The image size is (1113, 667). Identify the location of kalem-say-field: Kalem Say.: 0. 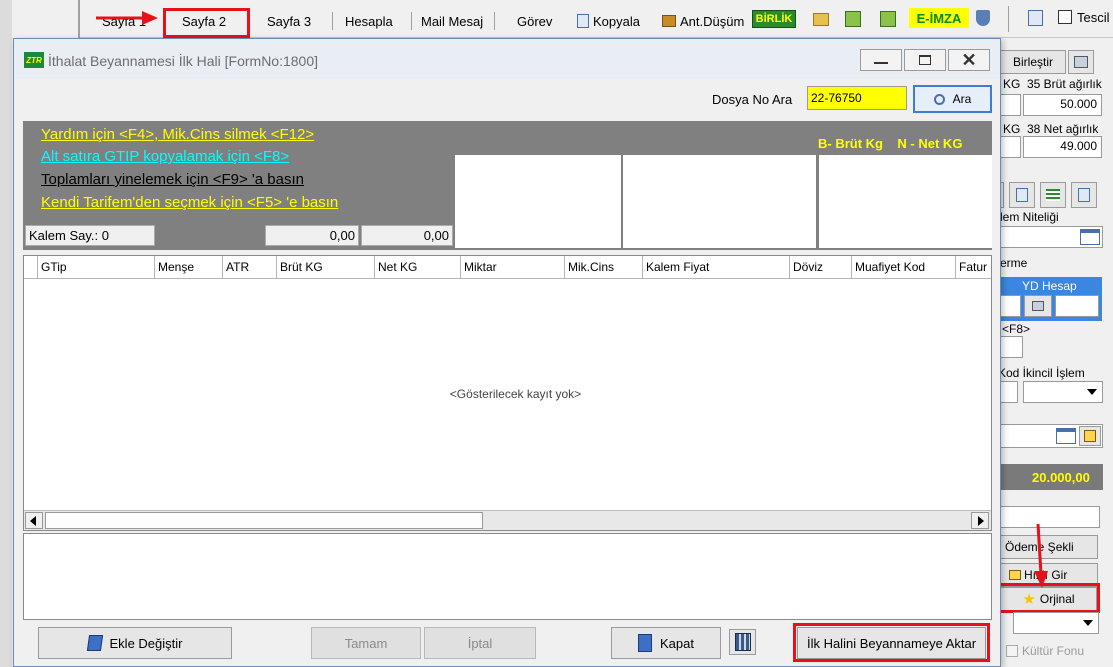
(90, 235).